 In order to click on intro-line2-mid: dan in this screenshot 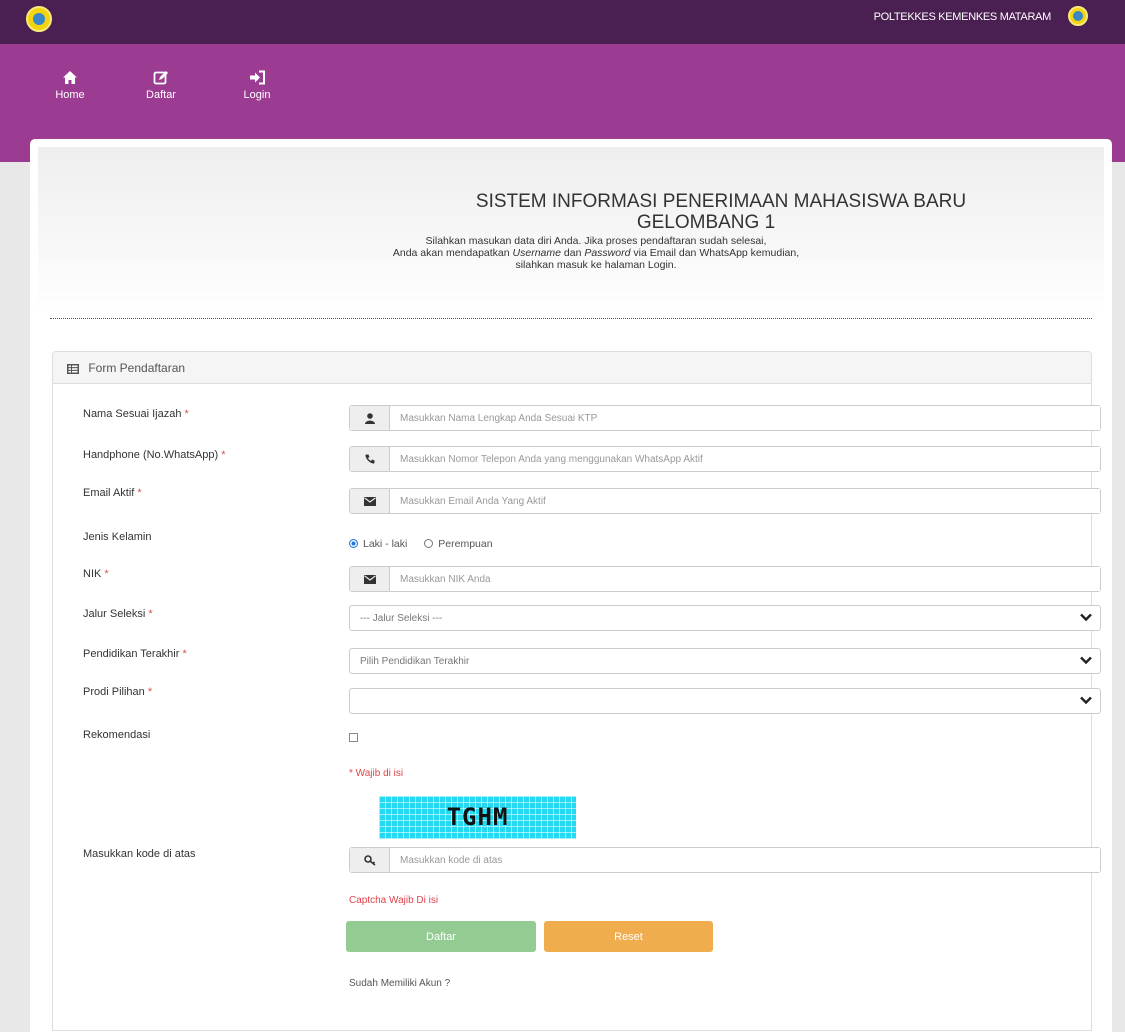, I will do `click(572, 253)`.